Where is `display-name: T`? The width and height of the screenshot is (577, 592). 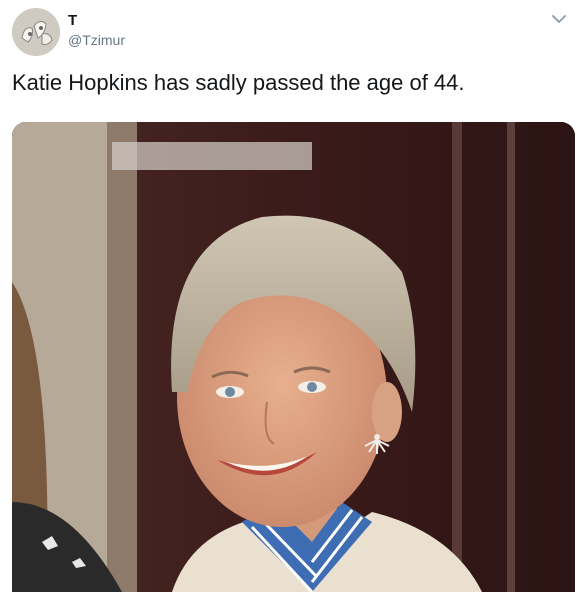
display-name: T is located at coordinates (72, 21).